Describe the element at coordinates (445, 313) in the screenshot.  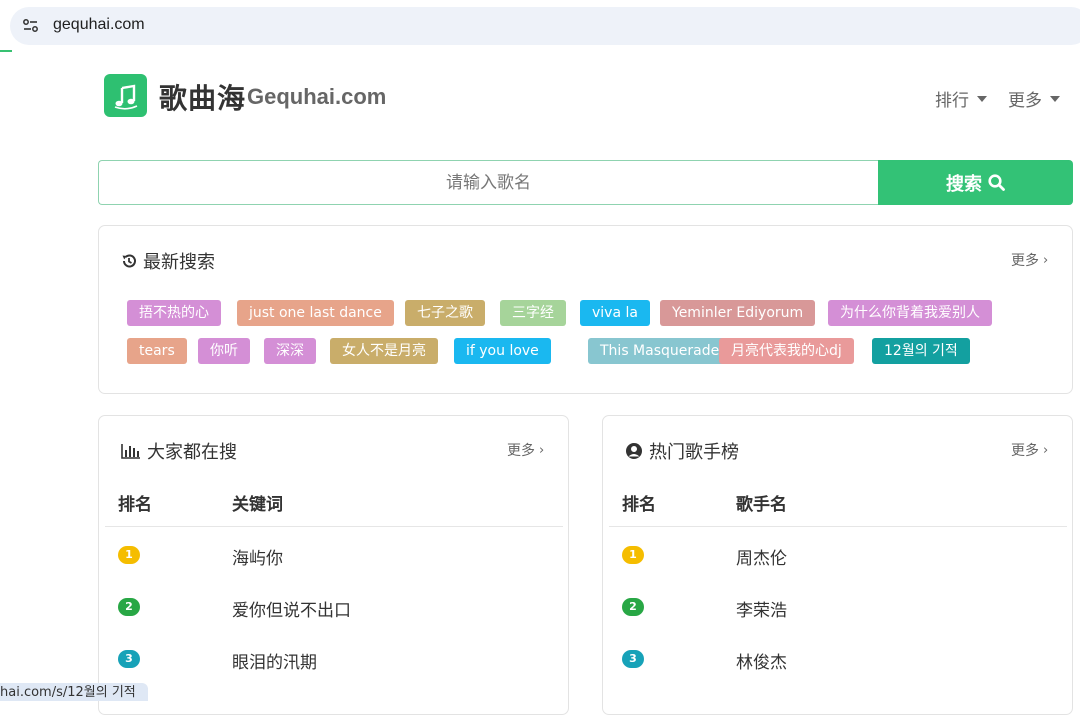
I see `recent-search-tag: 七子之歌` at that location.